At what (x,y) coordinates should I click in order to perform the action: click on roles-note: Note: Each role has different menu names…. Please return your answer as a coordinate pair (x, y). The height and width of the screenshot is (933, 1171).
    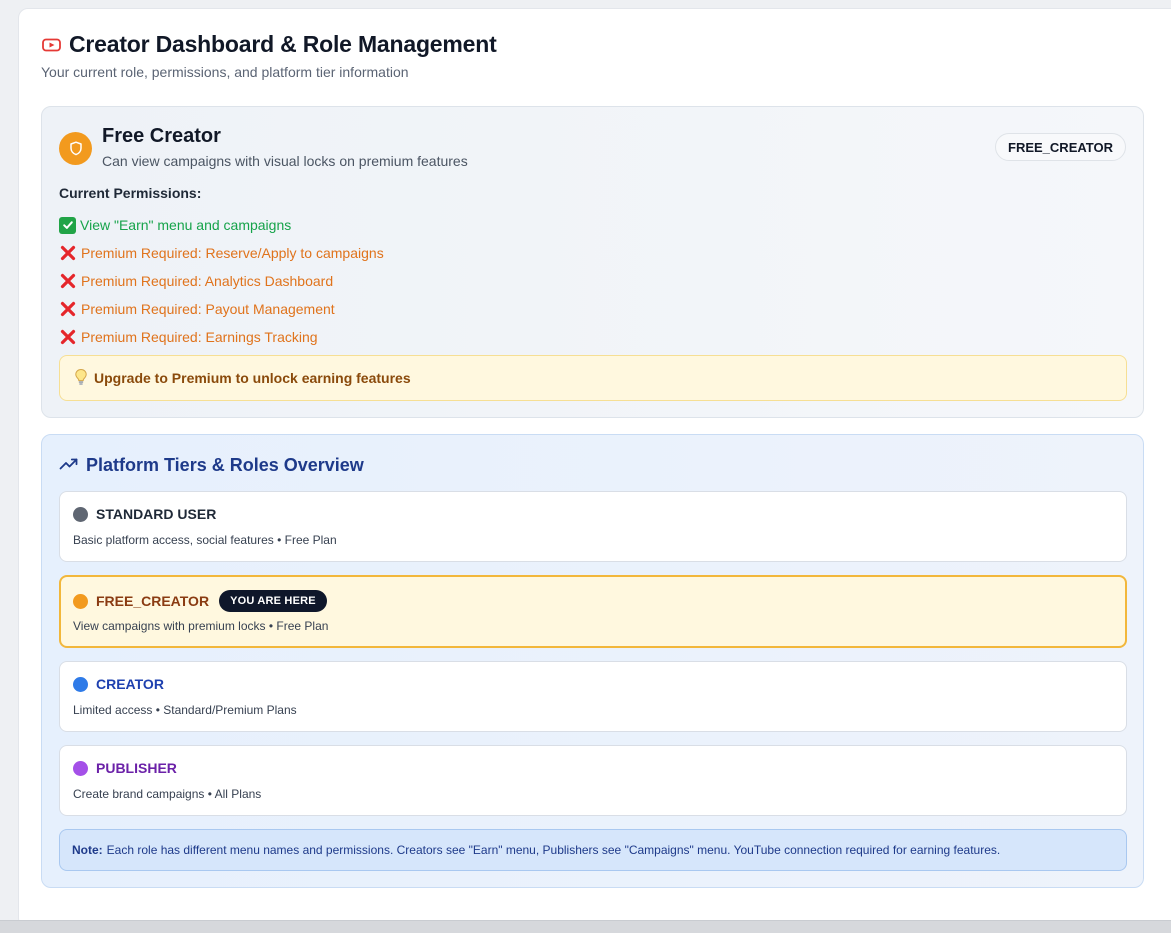
    Looking at the image, I should click on (593, 850).